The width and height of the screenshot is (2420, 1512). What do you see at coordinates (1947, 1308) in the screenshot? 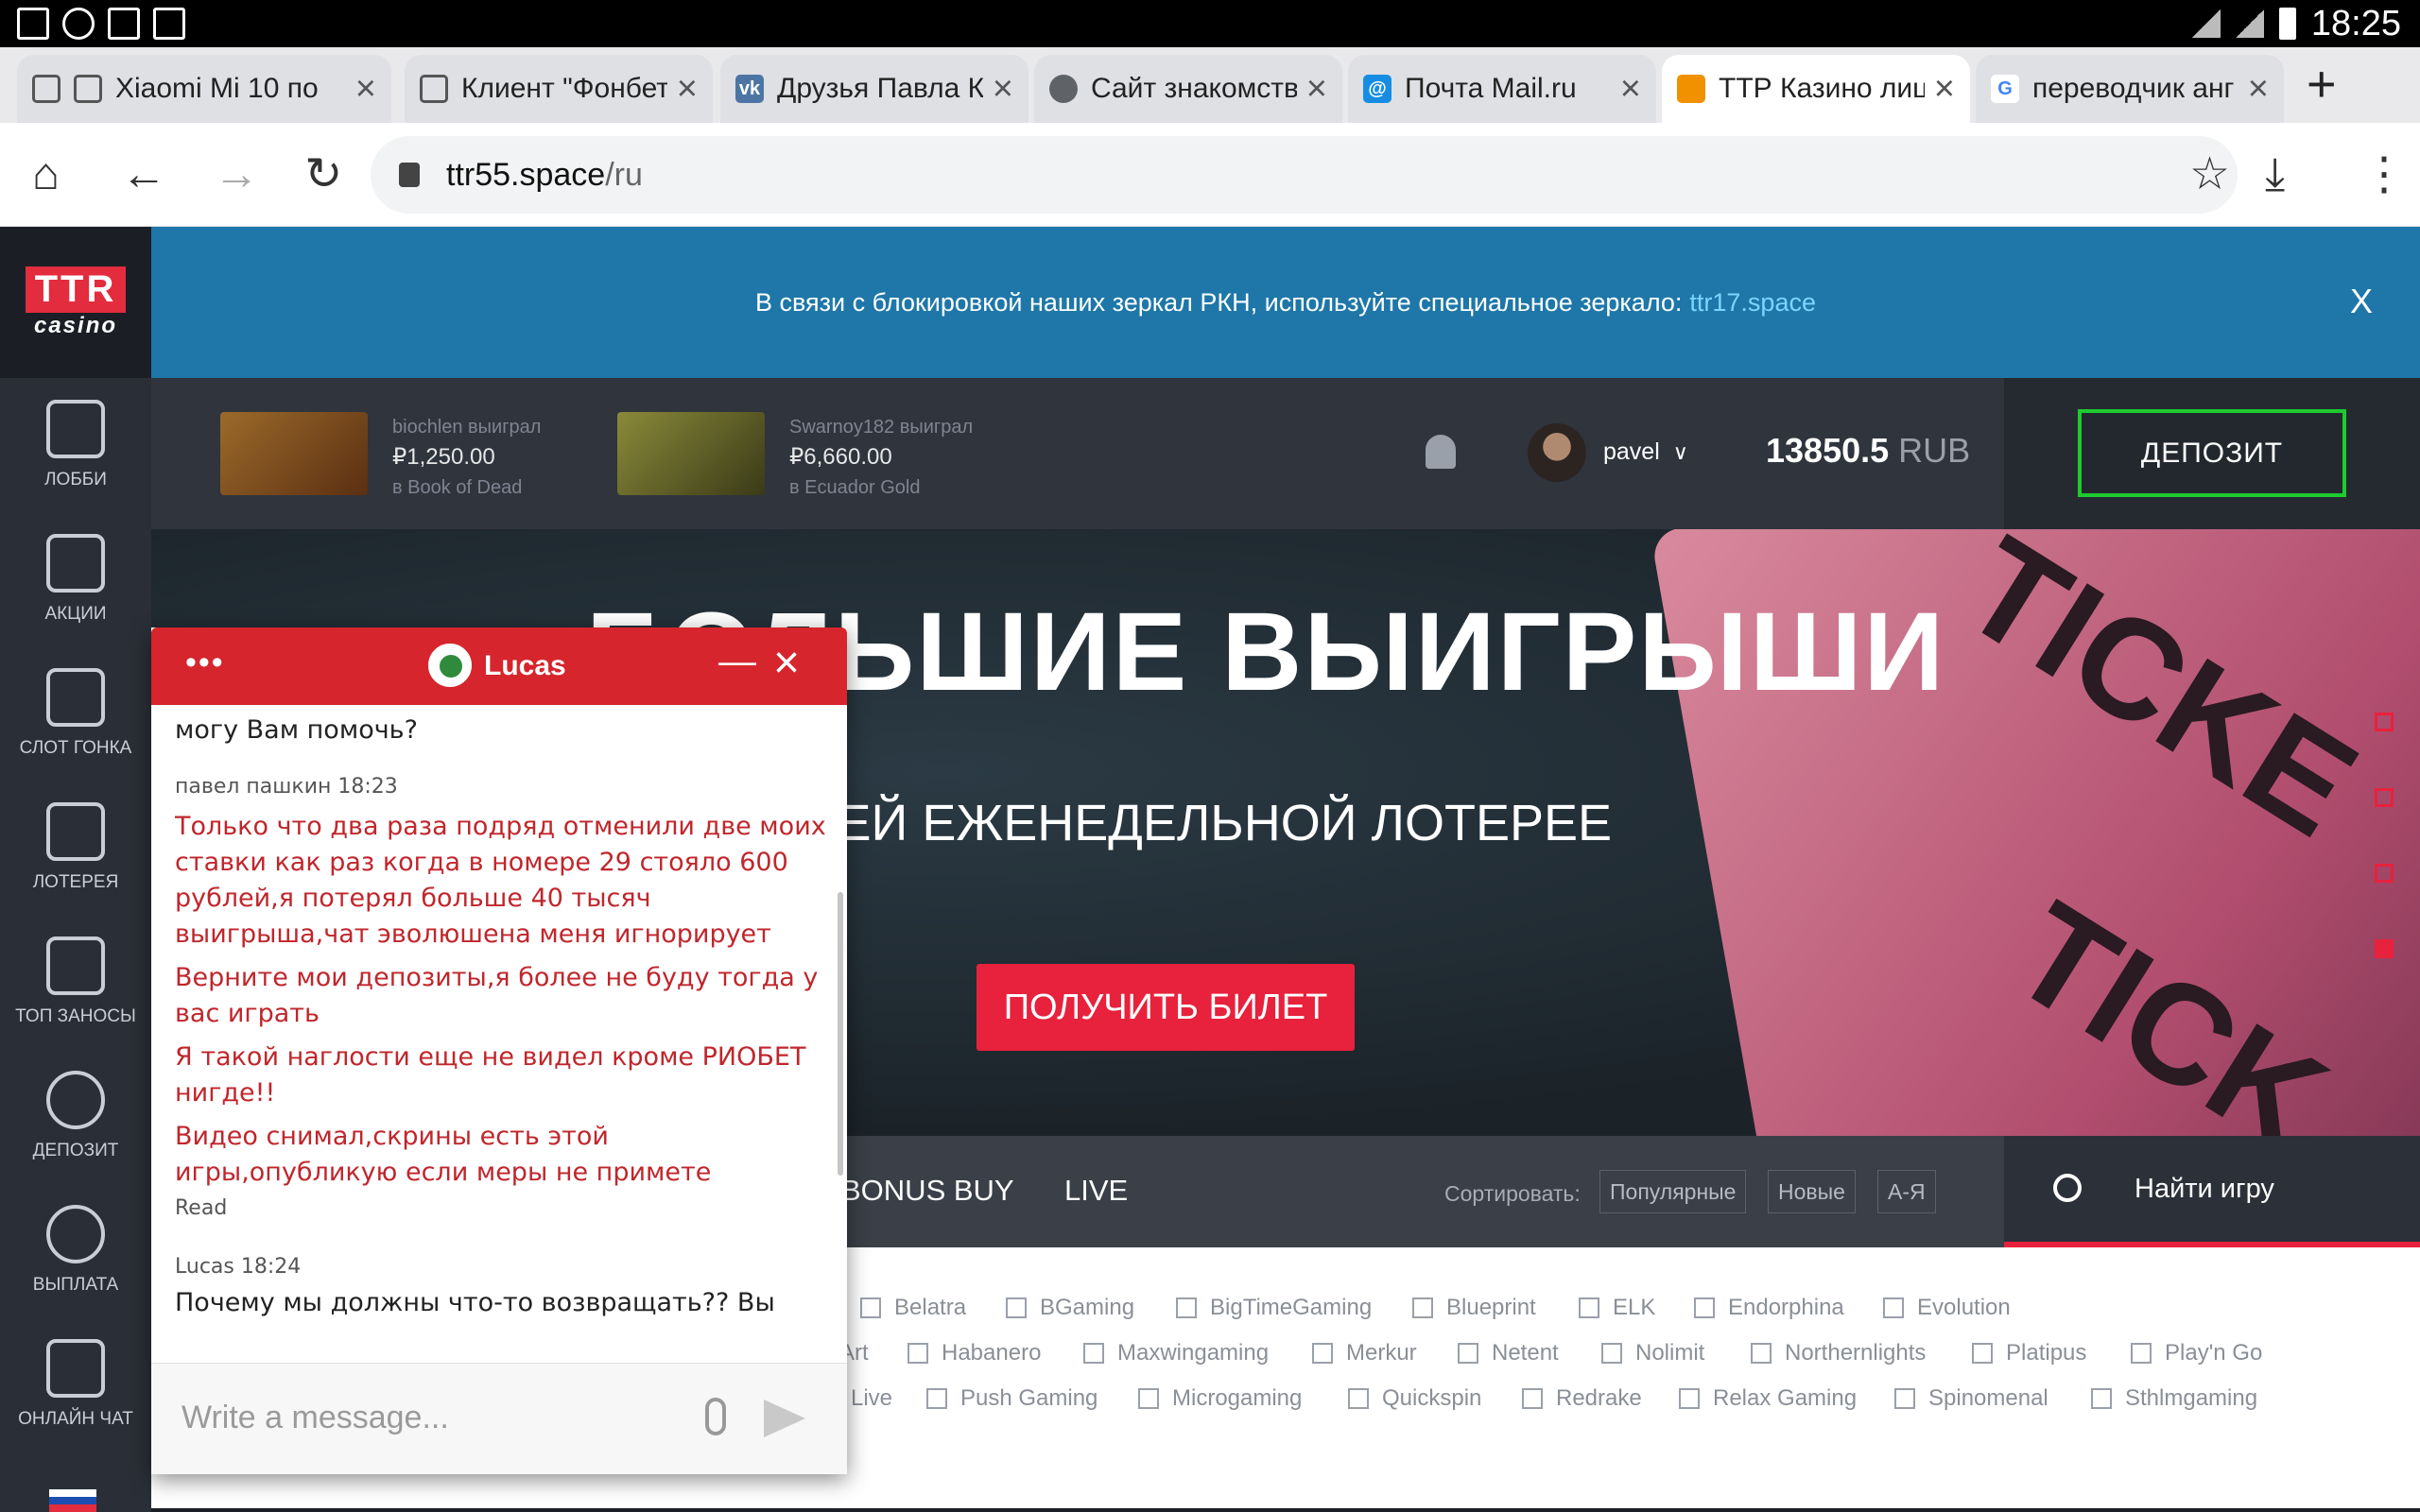
I see `provider-checkbox: Evolution` at bounding box center [1947, 1308].